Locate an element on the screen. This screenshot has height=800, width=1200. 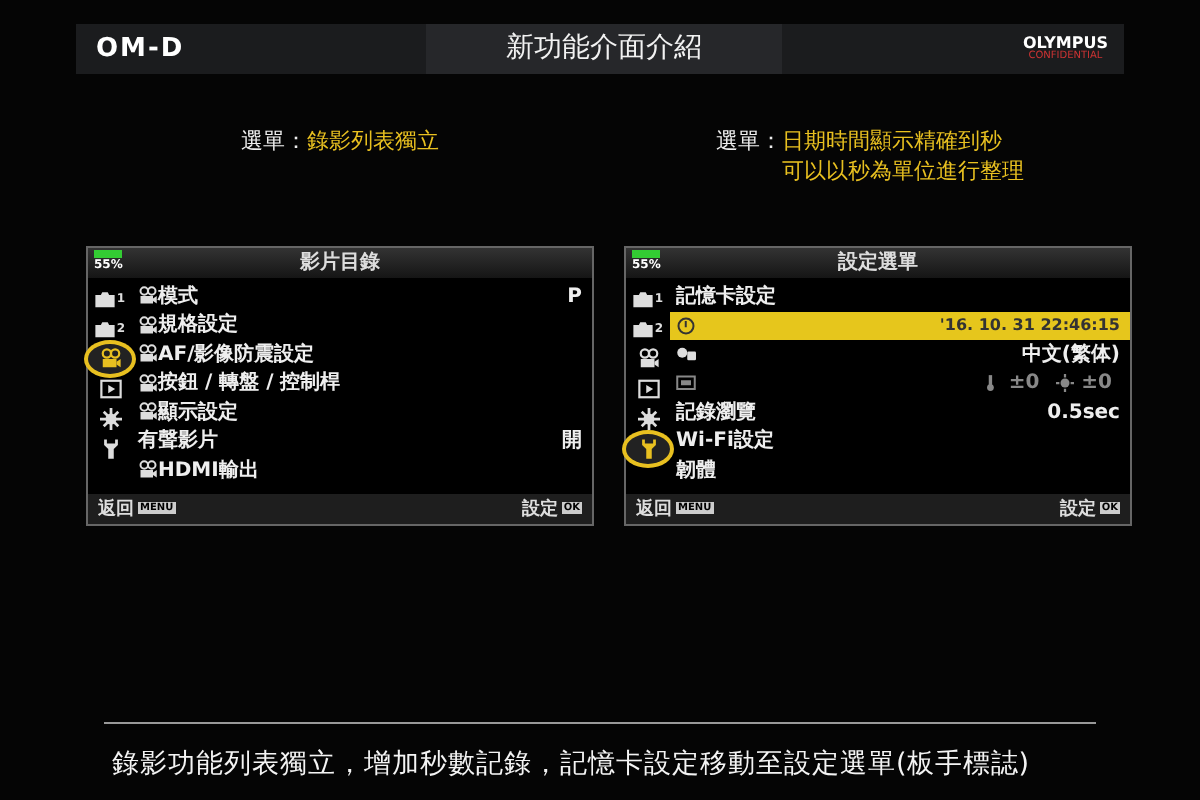
menu-item-label: 按鈕 / 轉盤 / 控制桿 is located at coordinates (249, 384).